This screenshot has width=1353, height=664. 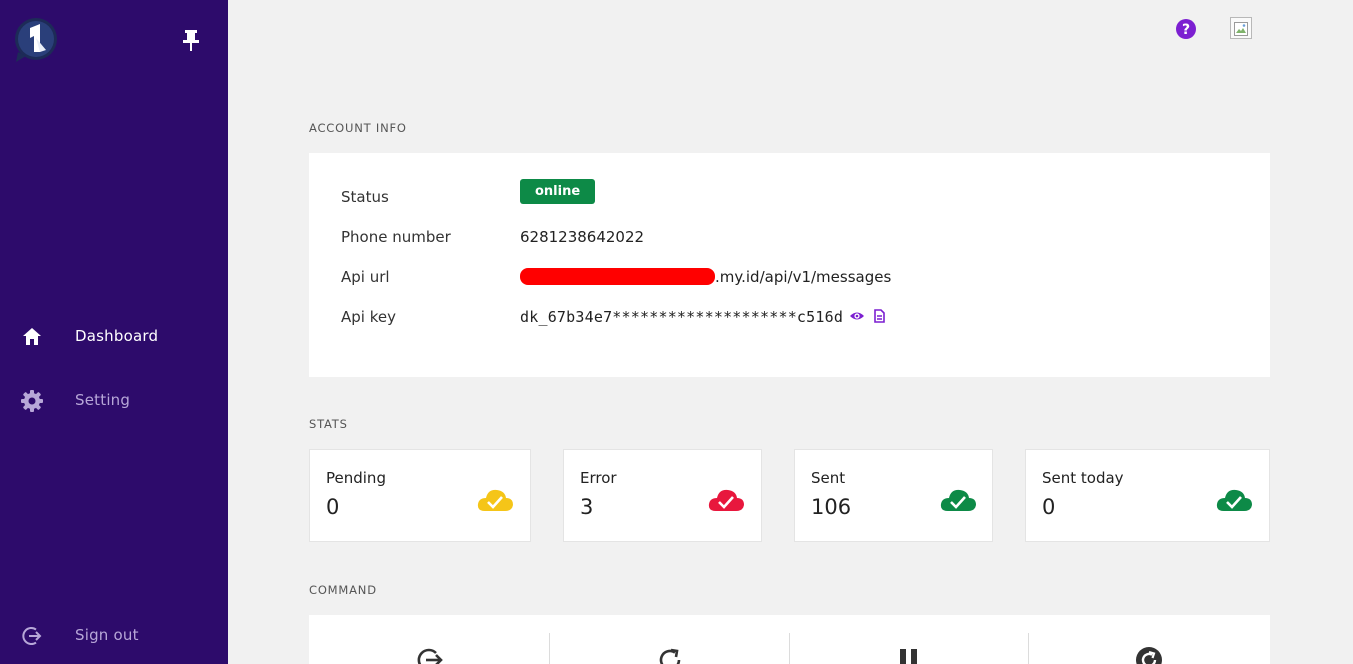 I want to click on api-key-label: Api key, so click(x=368, y=317).